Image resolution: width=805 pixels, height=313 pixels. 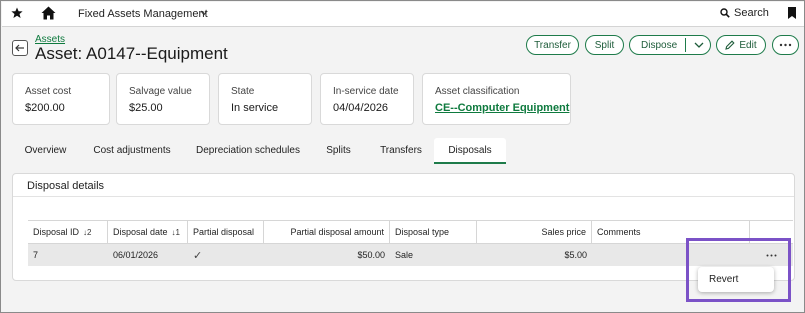 I want to click on dispose-label: Dispose, so click(x=658, y=45).